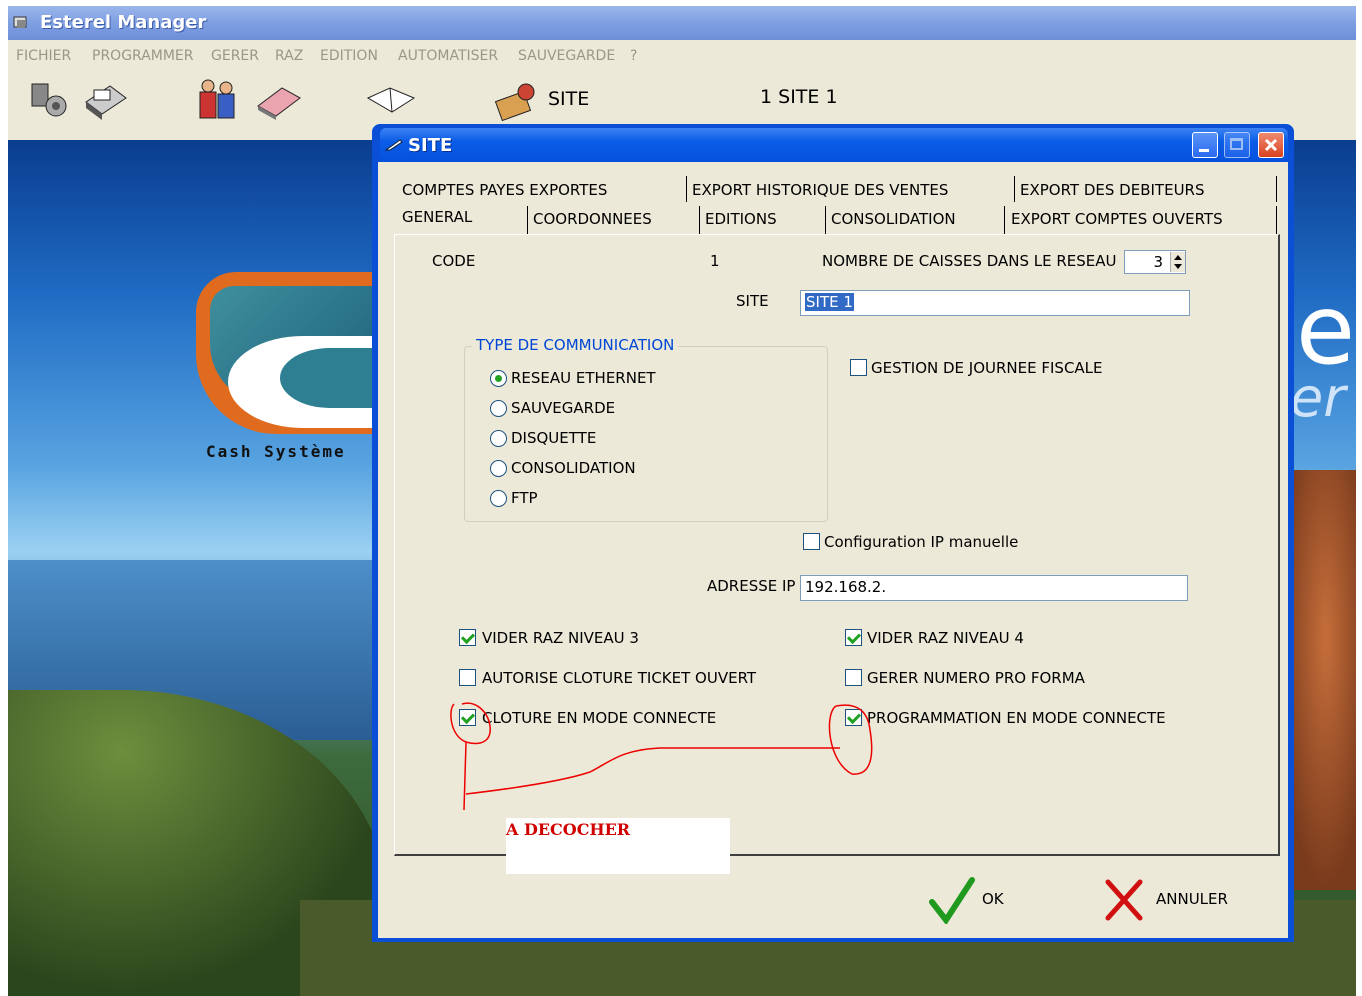  Describe the element at coordinates (498, 378) in the screenshot. I see `radio-reseau-ethernet` at that location.